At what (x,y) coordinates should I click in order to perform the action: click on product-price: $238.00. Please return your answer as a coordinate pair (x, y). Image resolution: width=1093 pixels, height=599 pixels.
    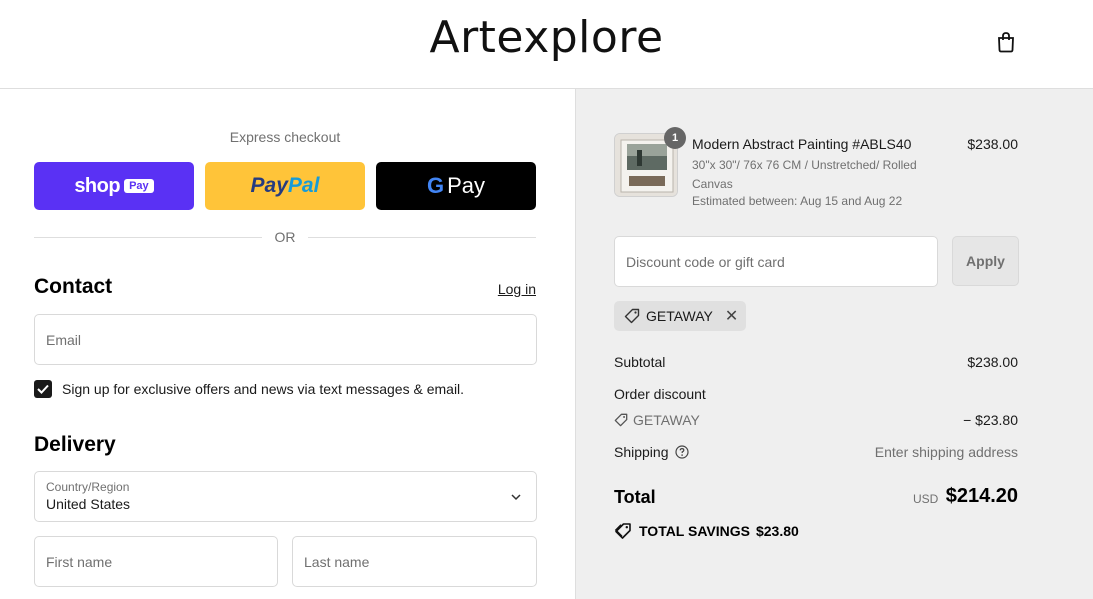
    Looking at the image, I should click on (992, 144).